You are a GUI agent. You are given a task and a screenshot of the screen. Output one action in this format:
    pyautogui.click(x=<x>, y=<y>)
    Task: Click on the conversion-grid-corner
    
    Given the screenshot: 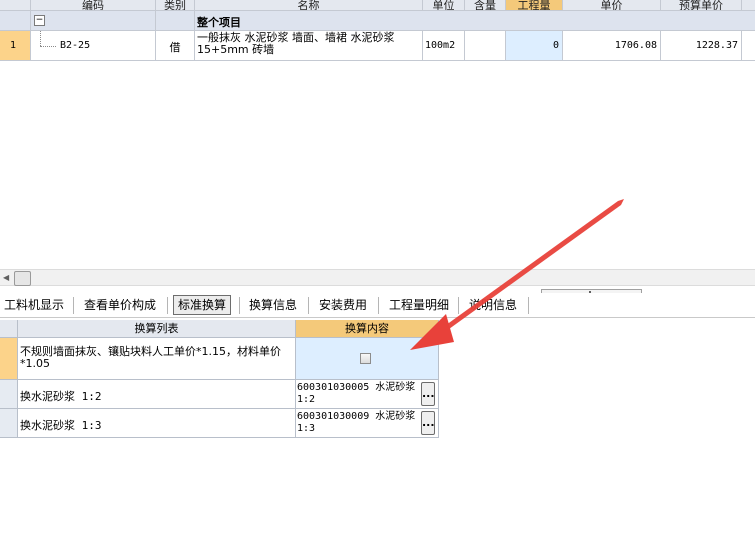 What is the action you would take?
    pyautogui.click(x=9, y=329)
    